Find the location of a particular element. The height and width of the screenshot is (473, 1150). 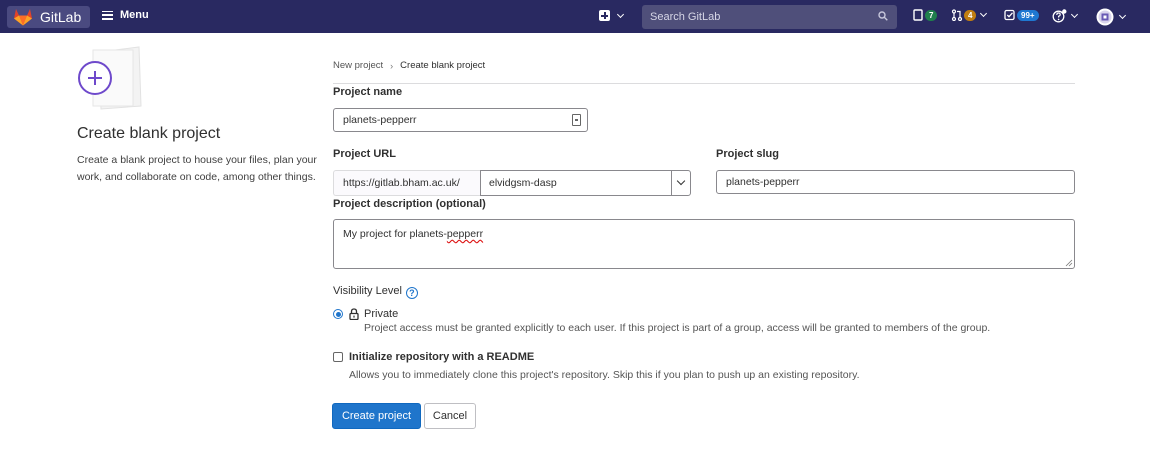

issues-button: 7 is located at coordinates (925, 15).